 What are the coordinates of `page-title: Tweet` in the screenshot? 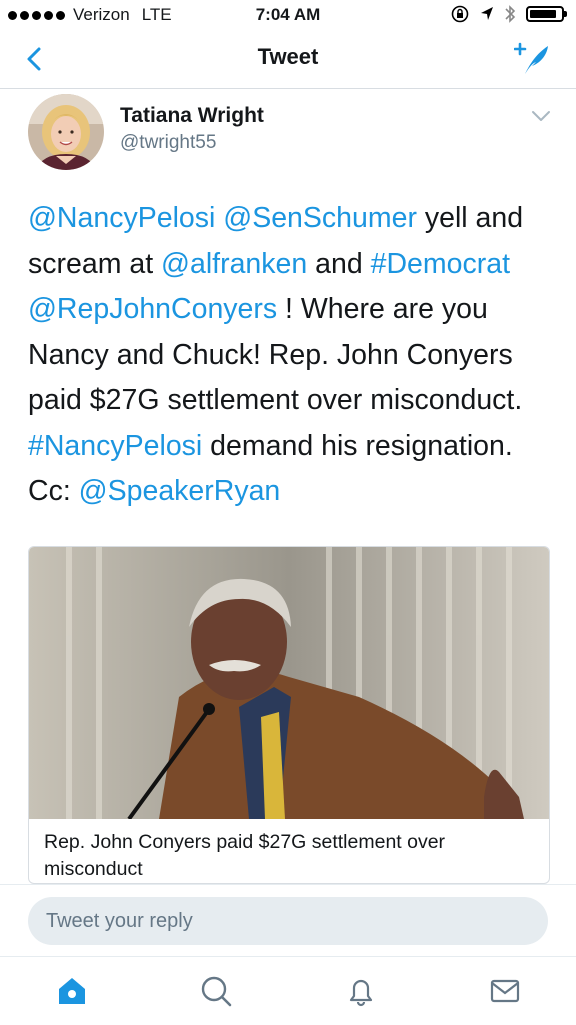 It's located at (288, 56).